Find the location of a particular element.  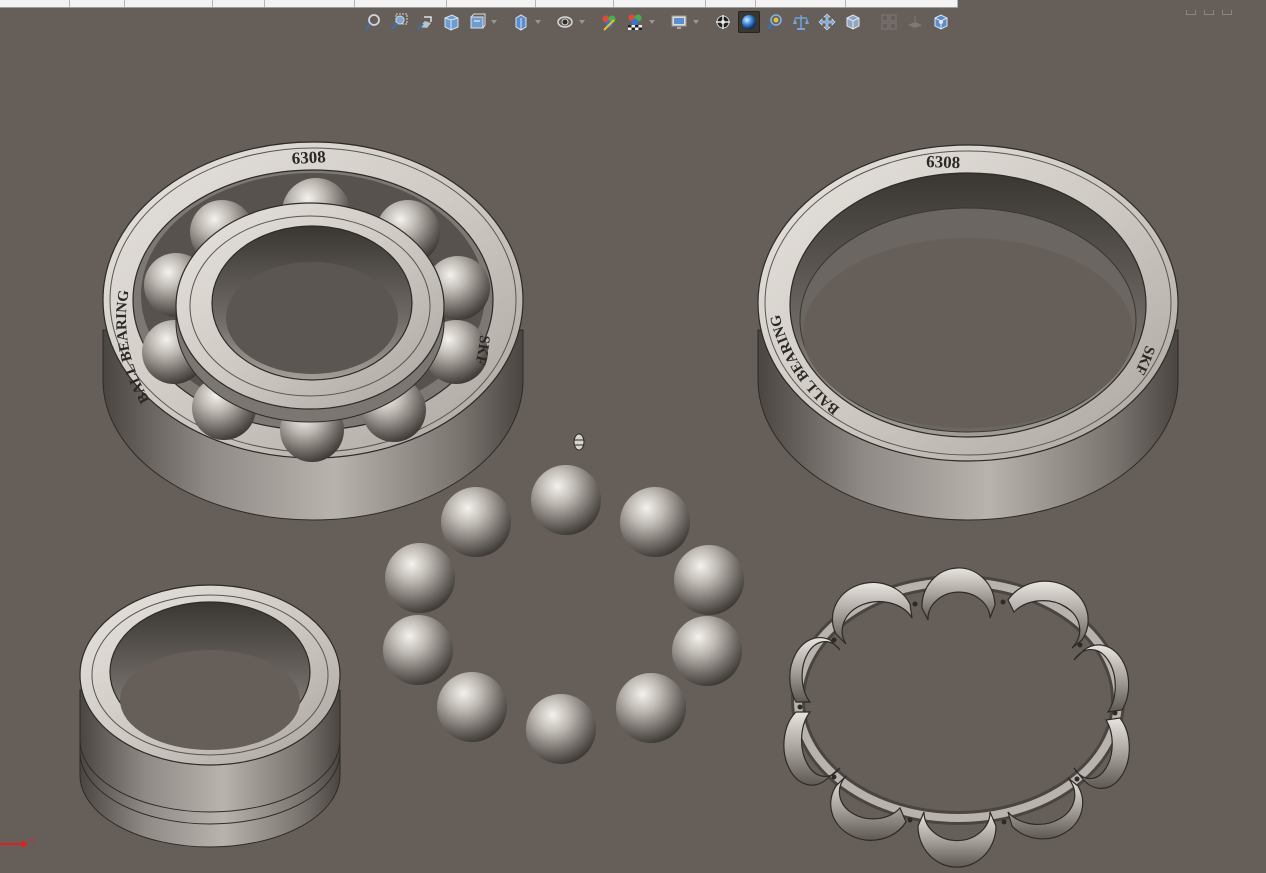

reference-triad: x is located at coordinates (17, 842).